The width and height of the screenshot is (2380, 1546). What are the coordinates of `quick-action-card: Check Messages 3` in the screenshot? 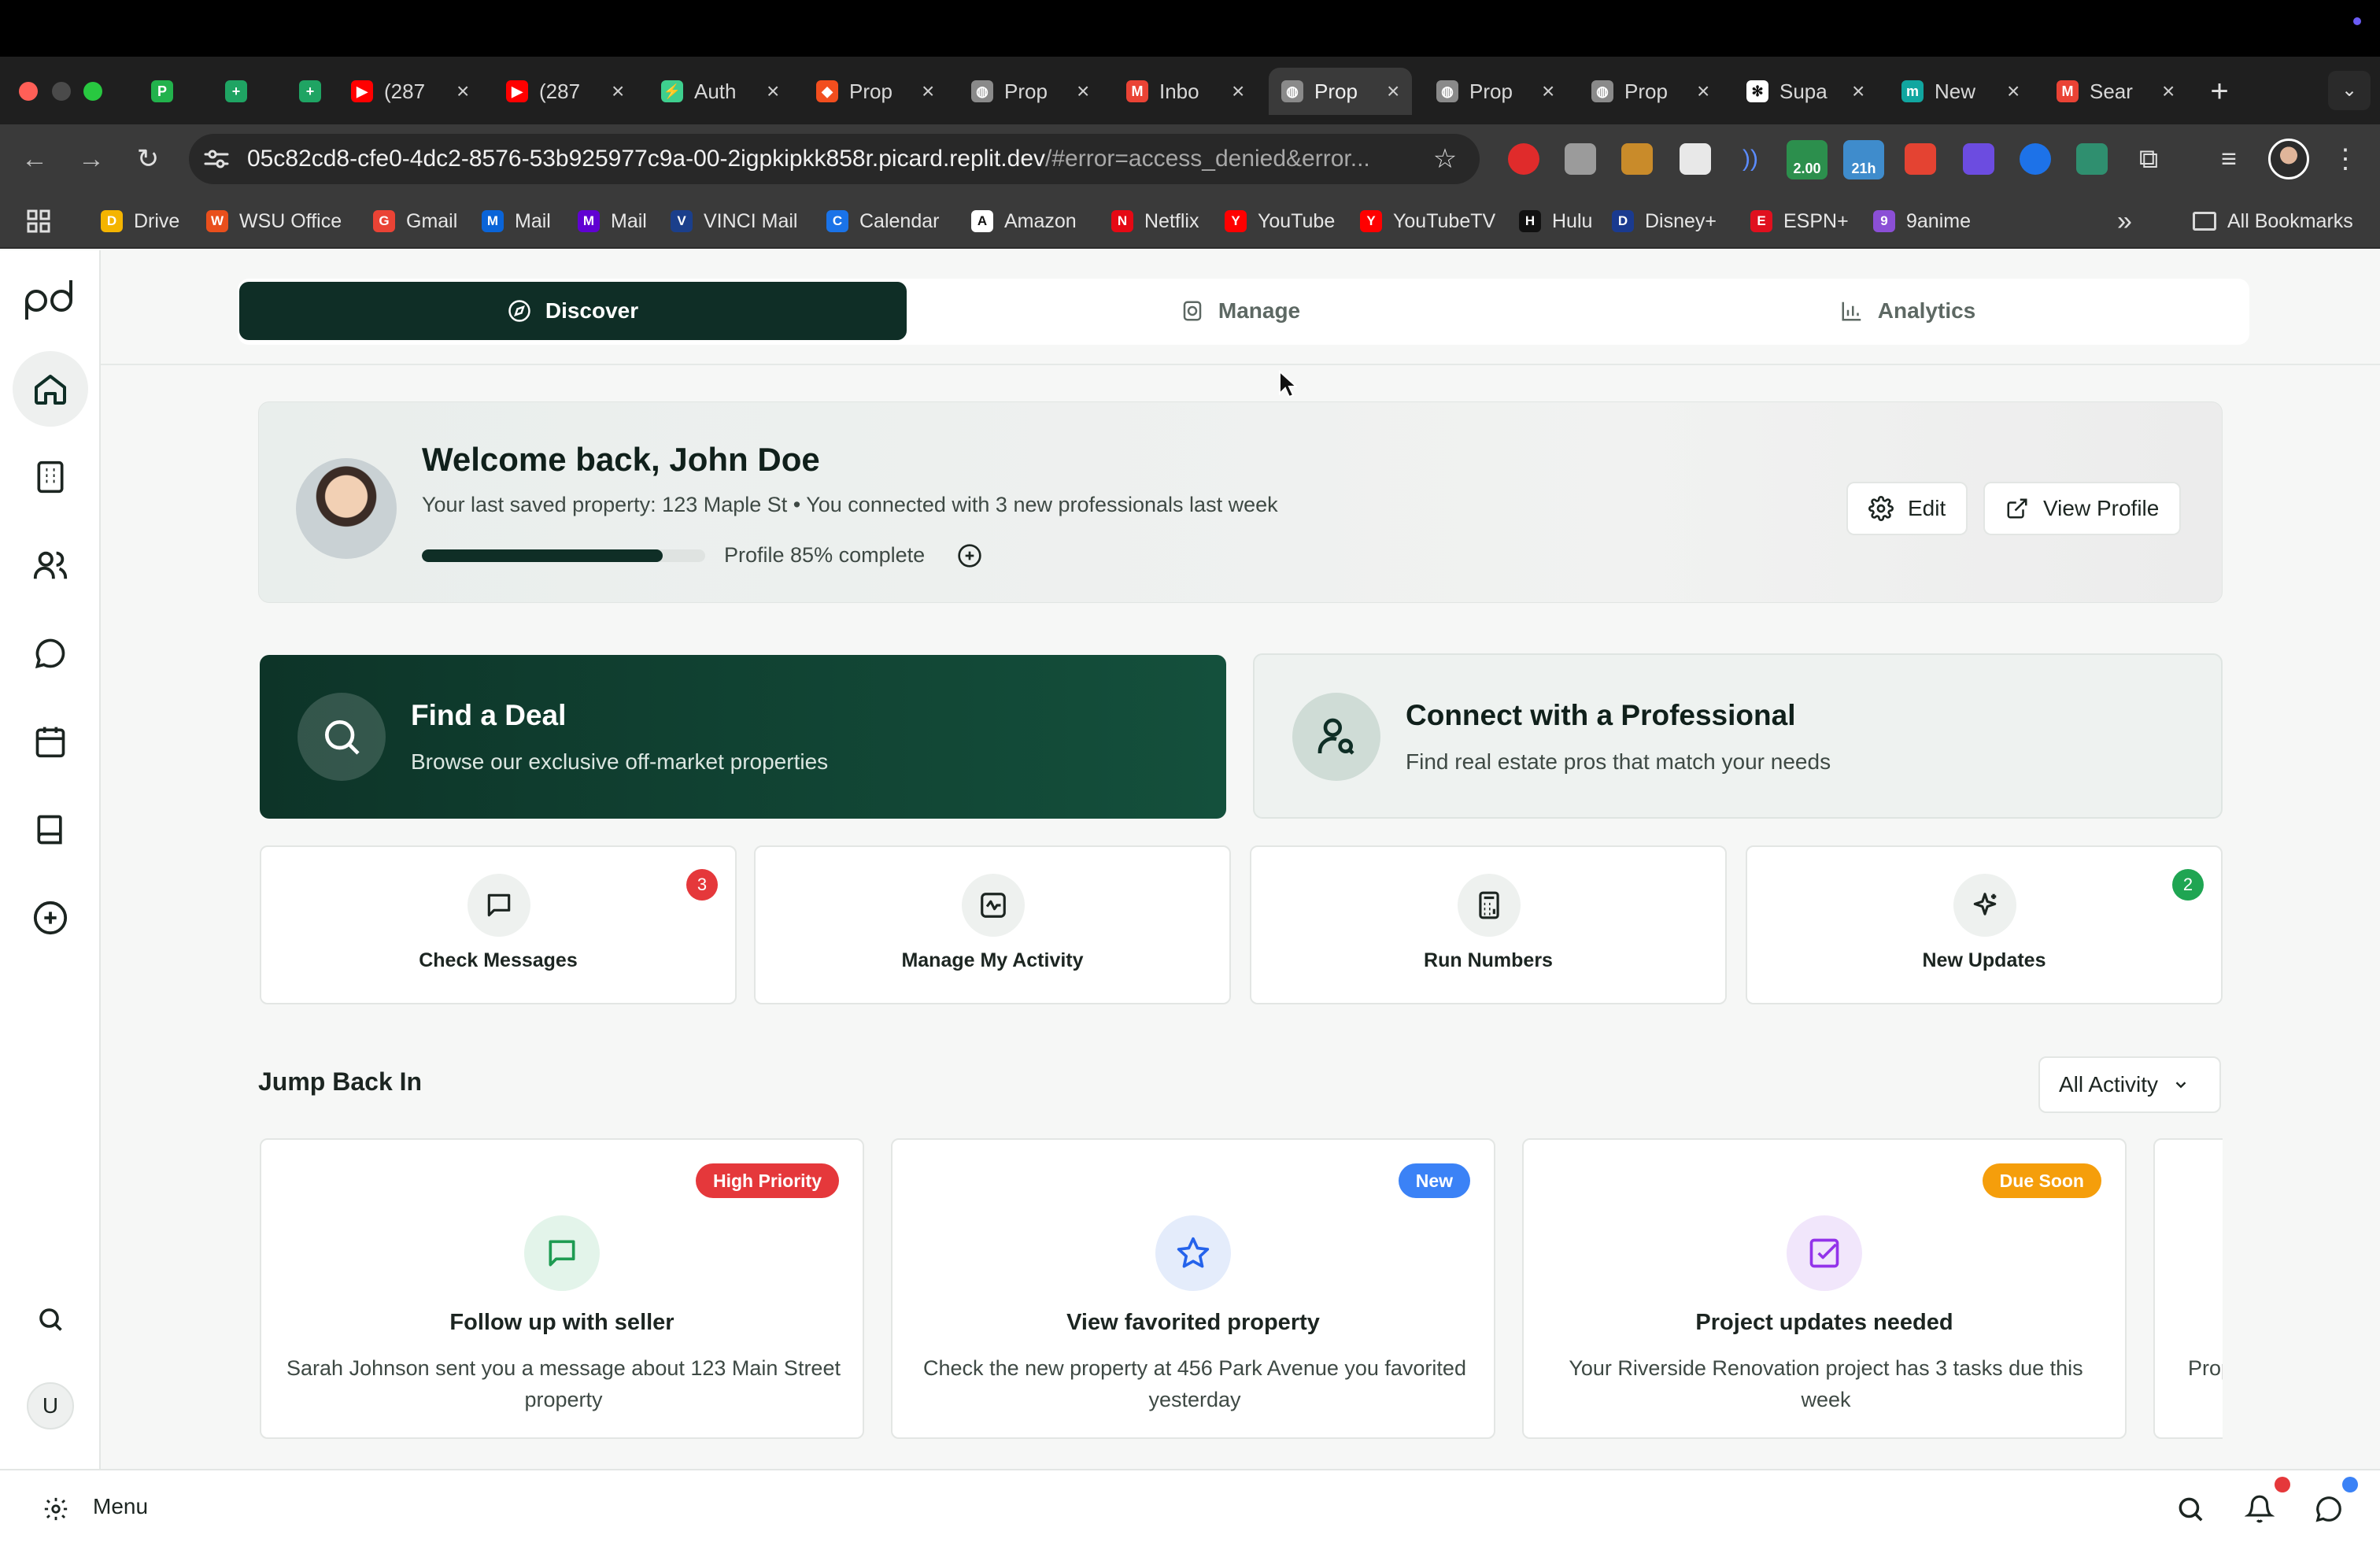 It's located at (498, 924).